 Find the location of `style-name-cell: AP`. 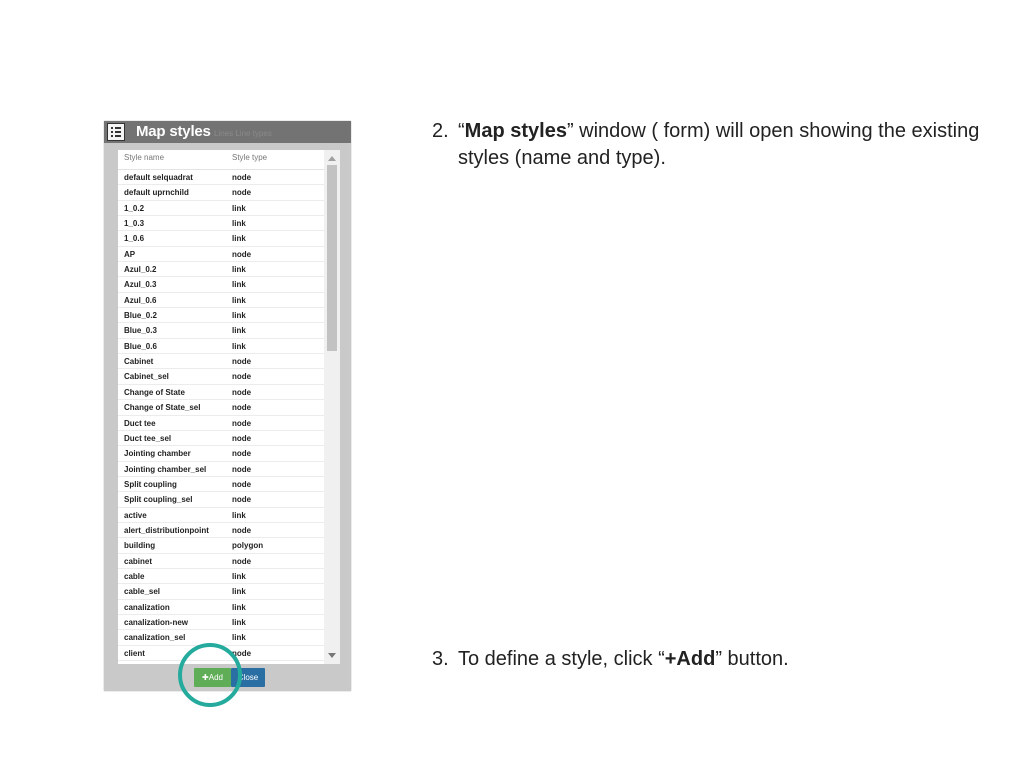

style-name-cell: AP is located at coordinates (130, 254).